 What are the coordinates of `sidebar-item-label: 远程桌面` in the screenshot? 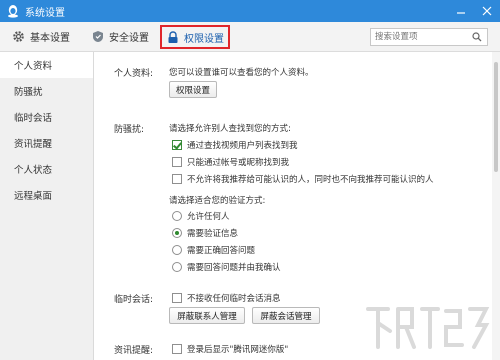 It's located at (33, 196).